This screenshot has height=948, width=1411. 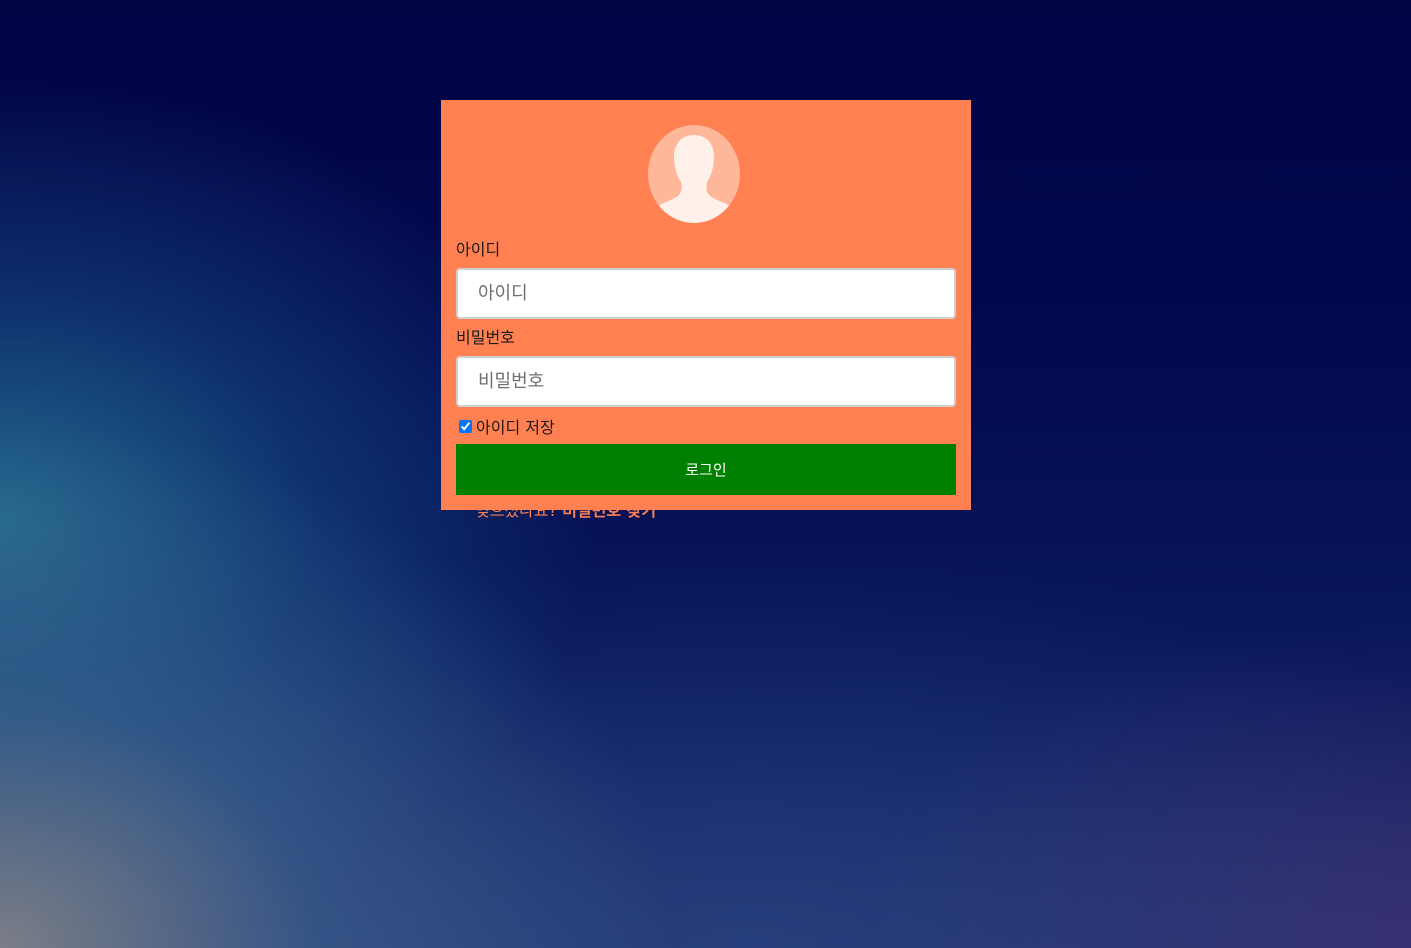 What do you see at coordinates (706, 469) in the screenshot?
I see `login-button: 로그인` at bounding box center [706, 469].